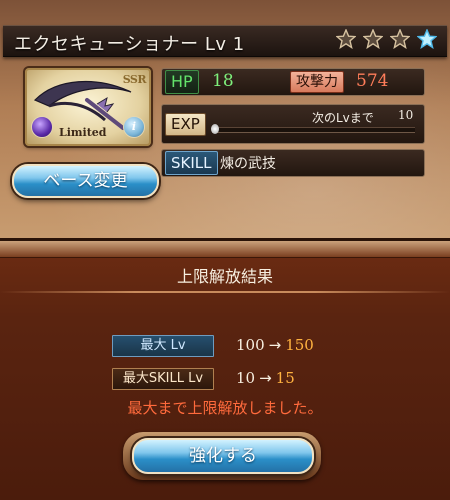 The image size is (450, 500). I want to click on max-level-label: 最大 Lv, so click(163, 346).